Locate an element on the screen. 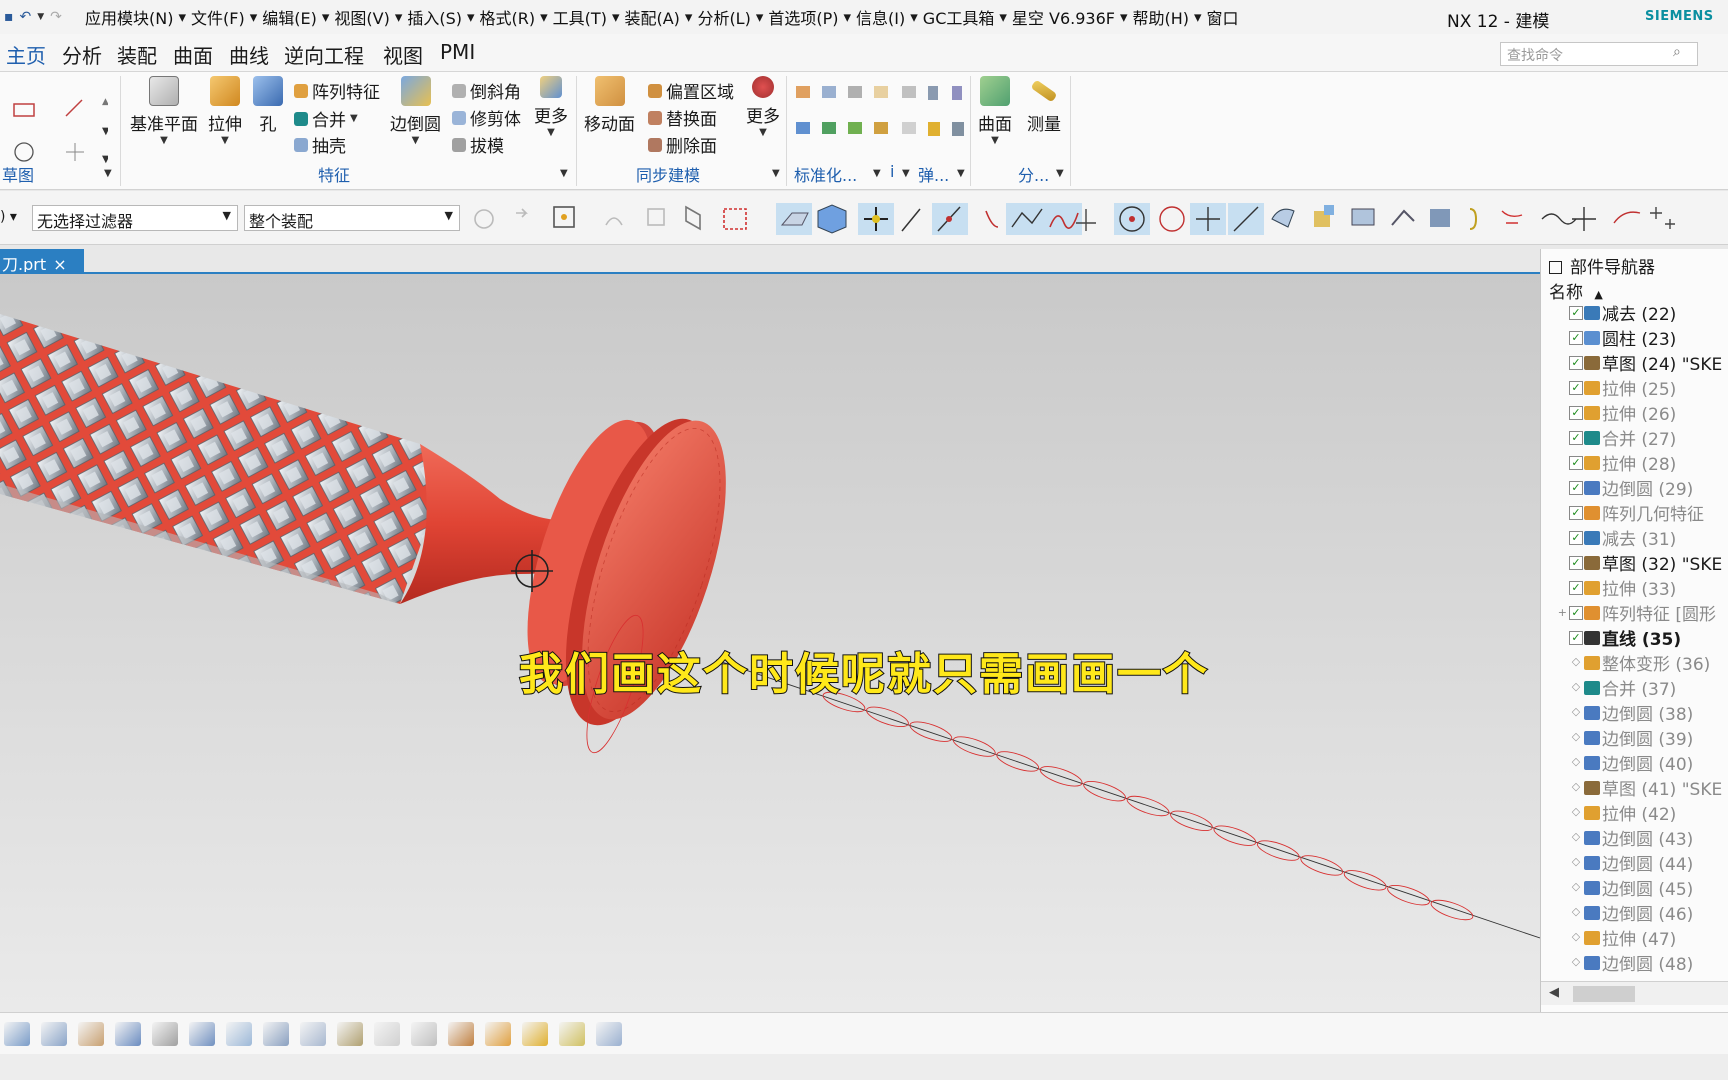 The width and height of the screenshot is (1728, 1080). edge-blend-button: 边倒圆 ▼ is located at coordinates (415, 111).